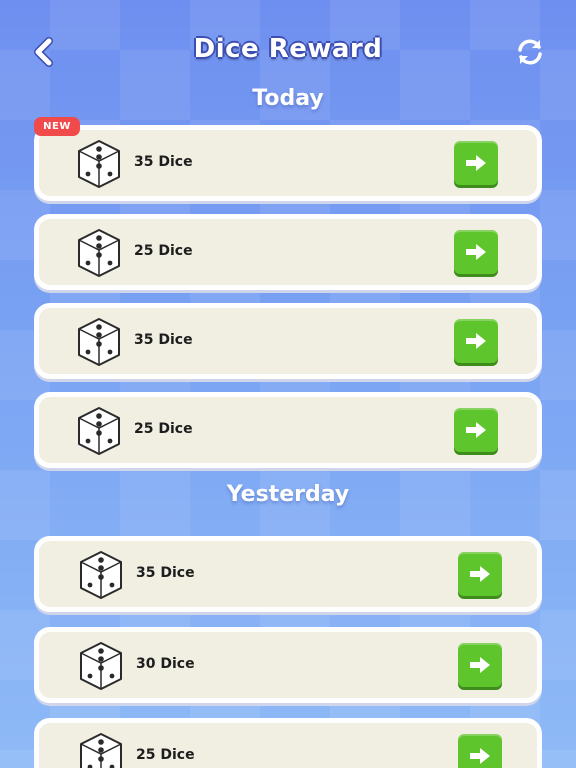 This screenshot has height=768, width=576. I want to click on page-title: Dice Reward, so click(288, 49).